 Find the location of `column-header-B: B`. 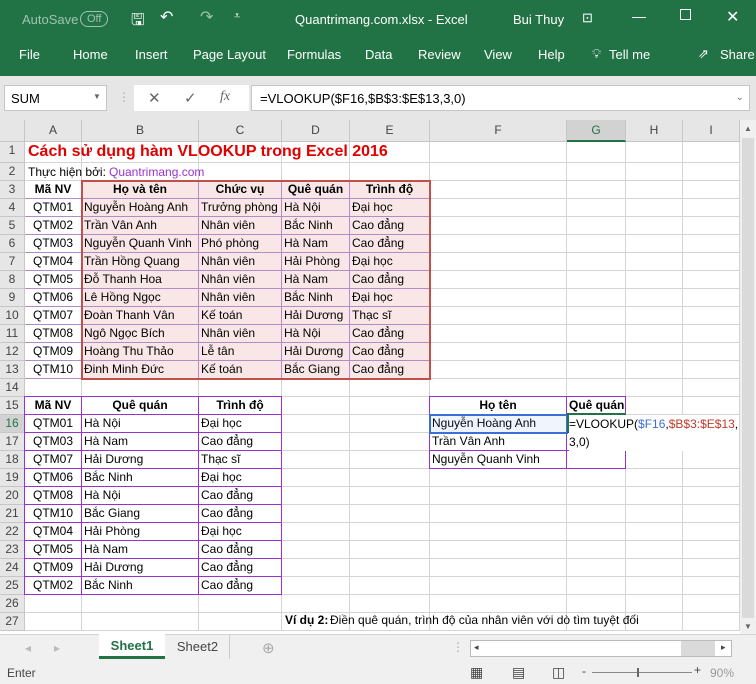

column-header-B: B is located at coordinates (140, 131).